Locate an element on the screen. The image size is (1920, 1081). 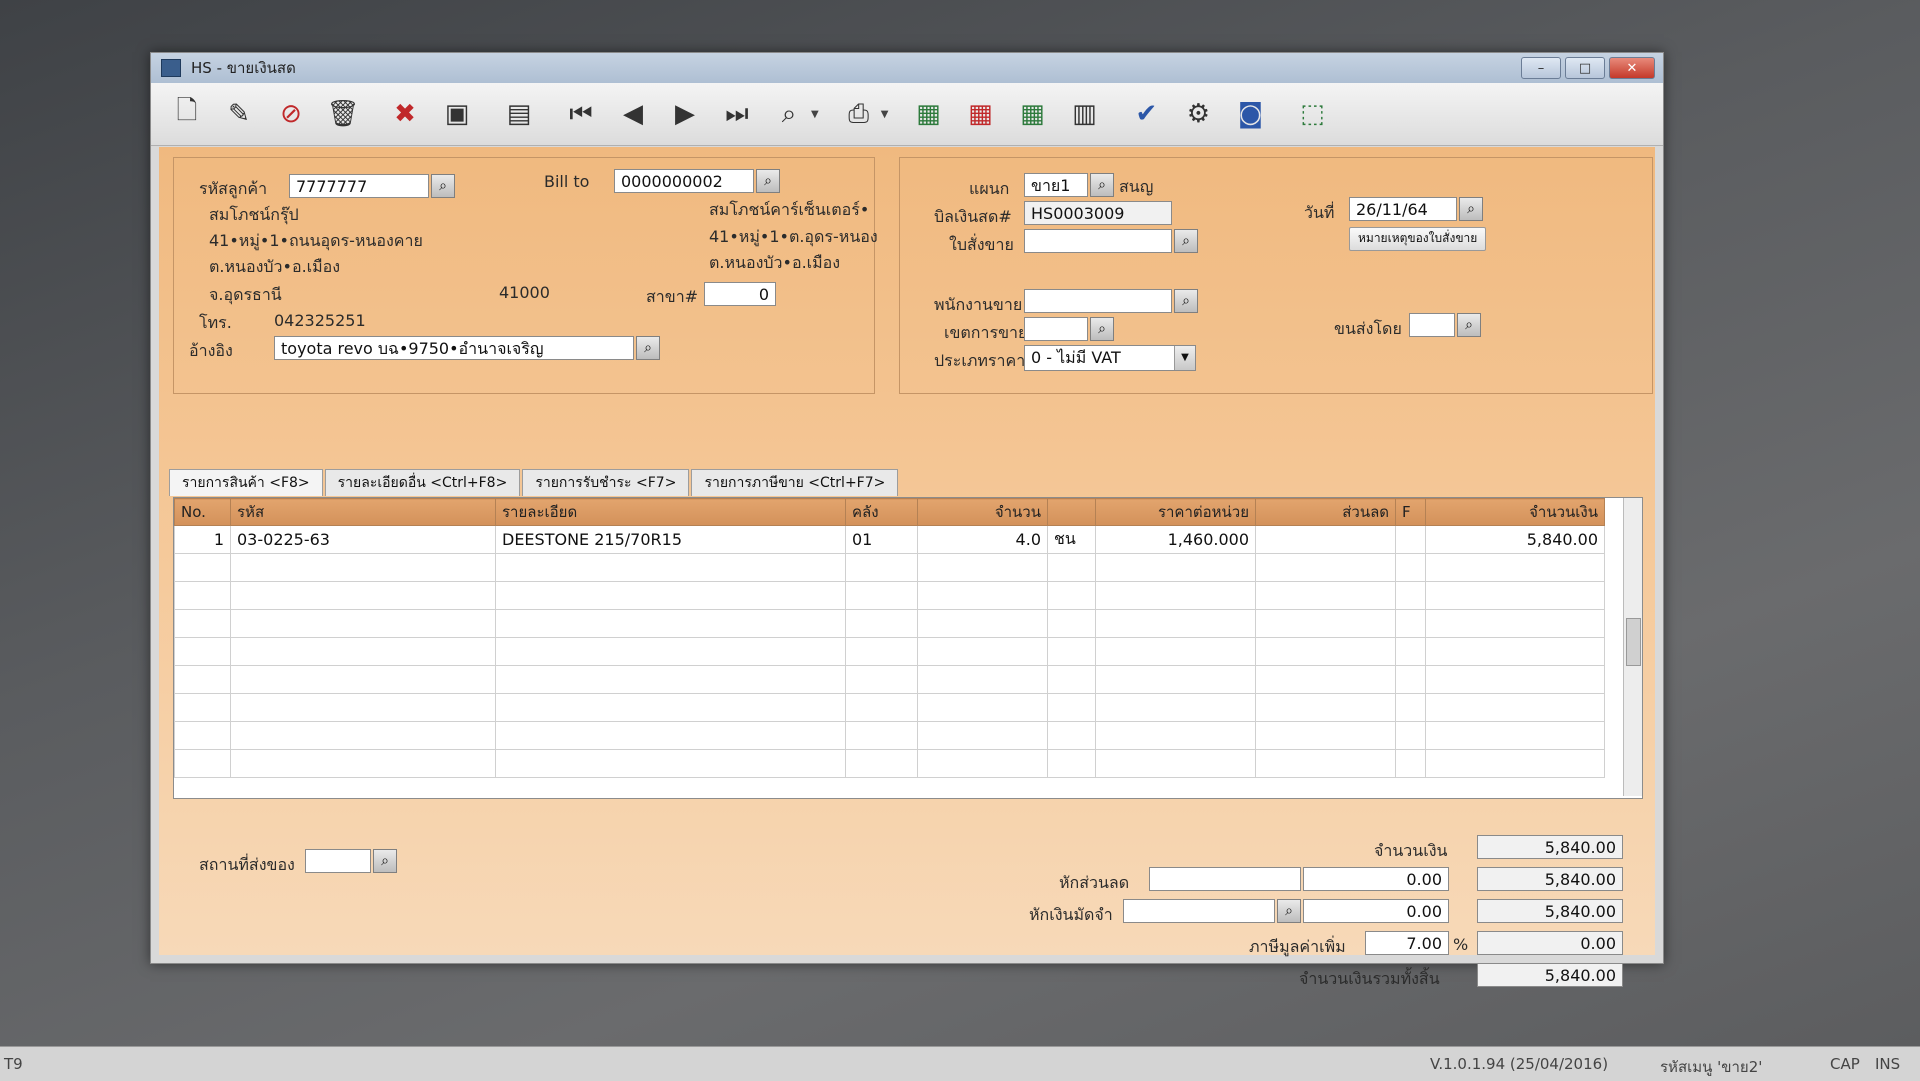
department-search-icon: ⌕ is located at coordinates (1102, 185).